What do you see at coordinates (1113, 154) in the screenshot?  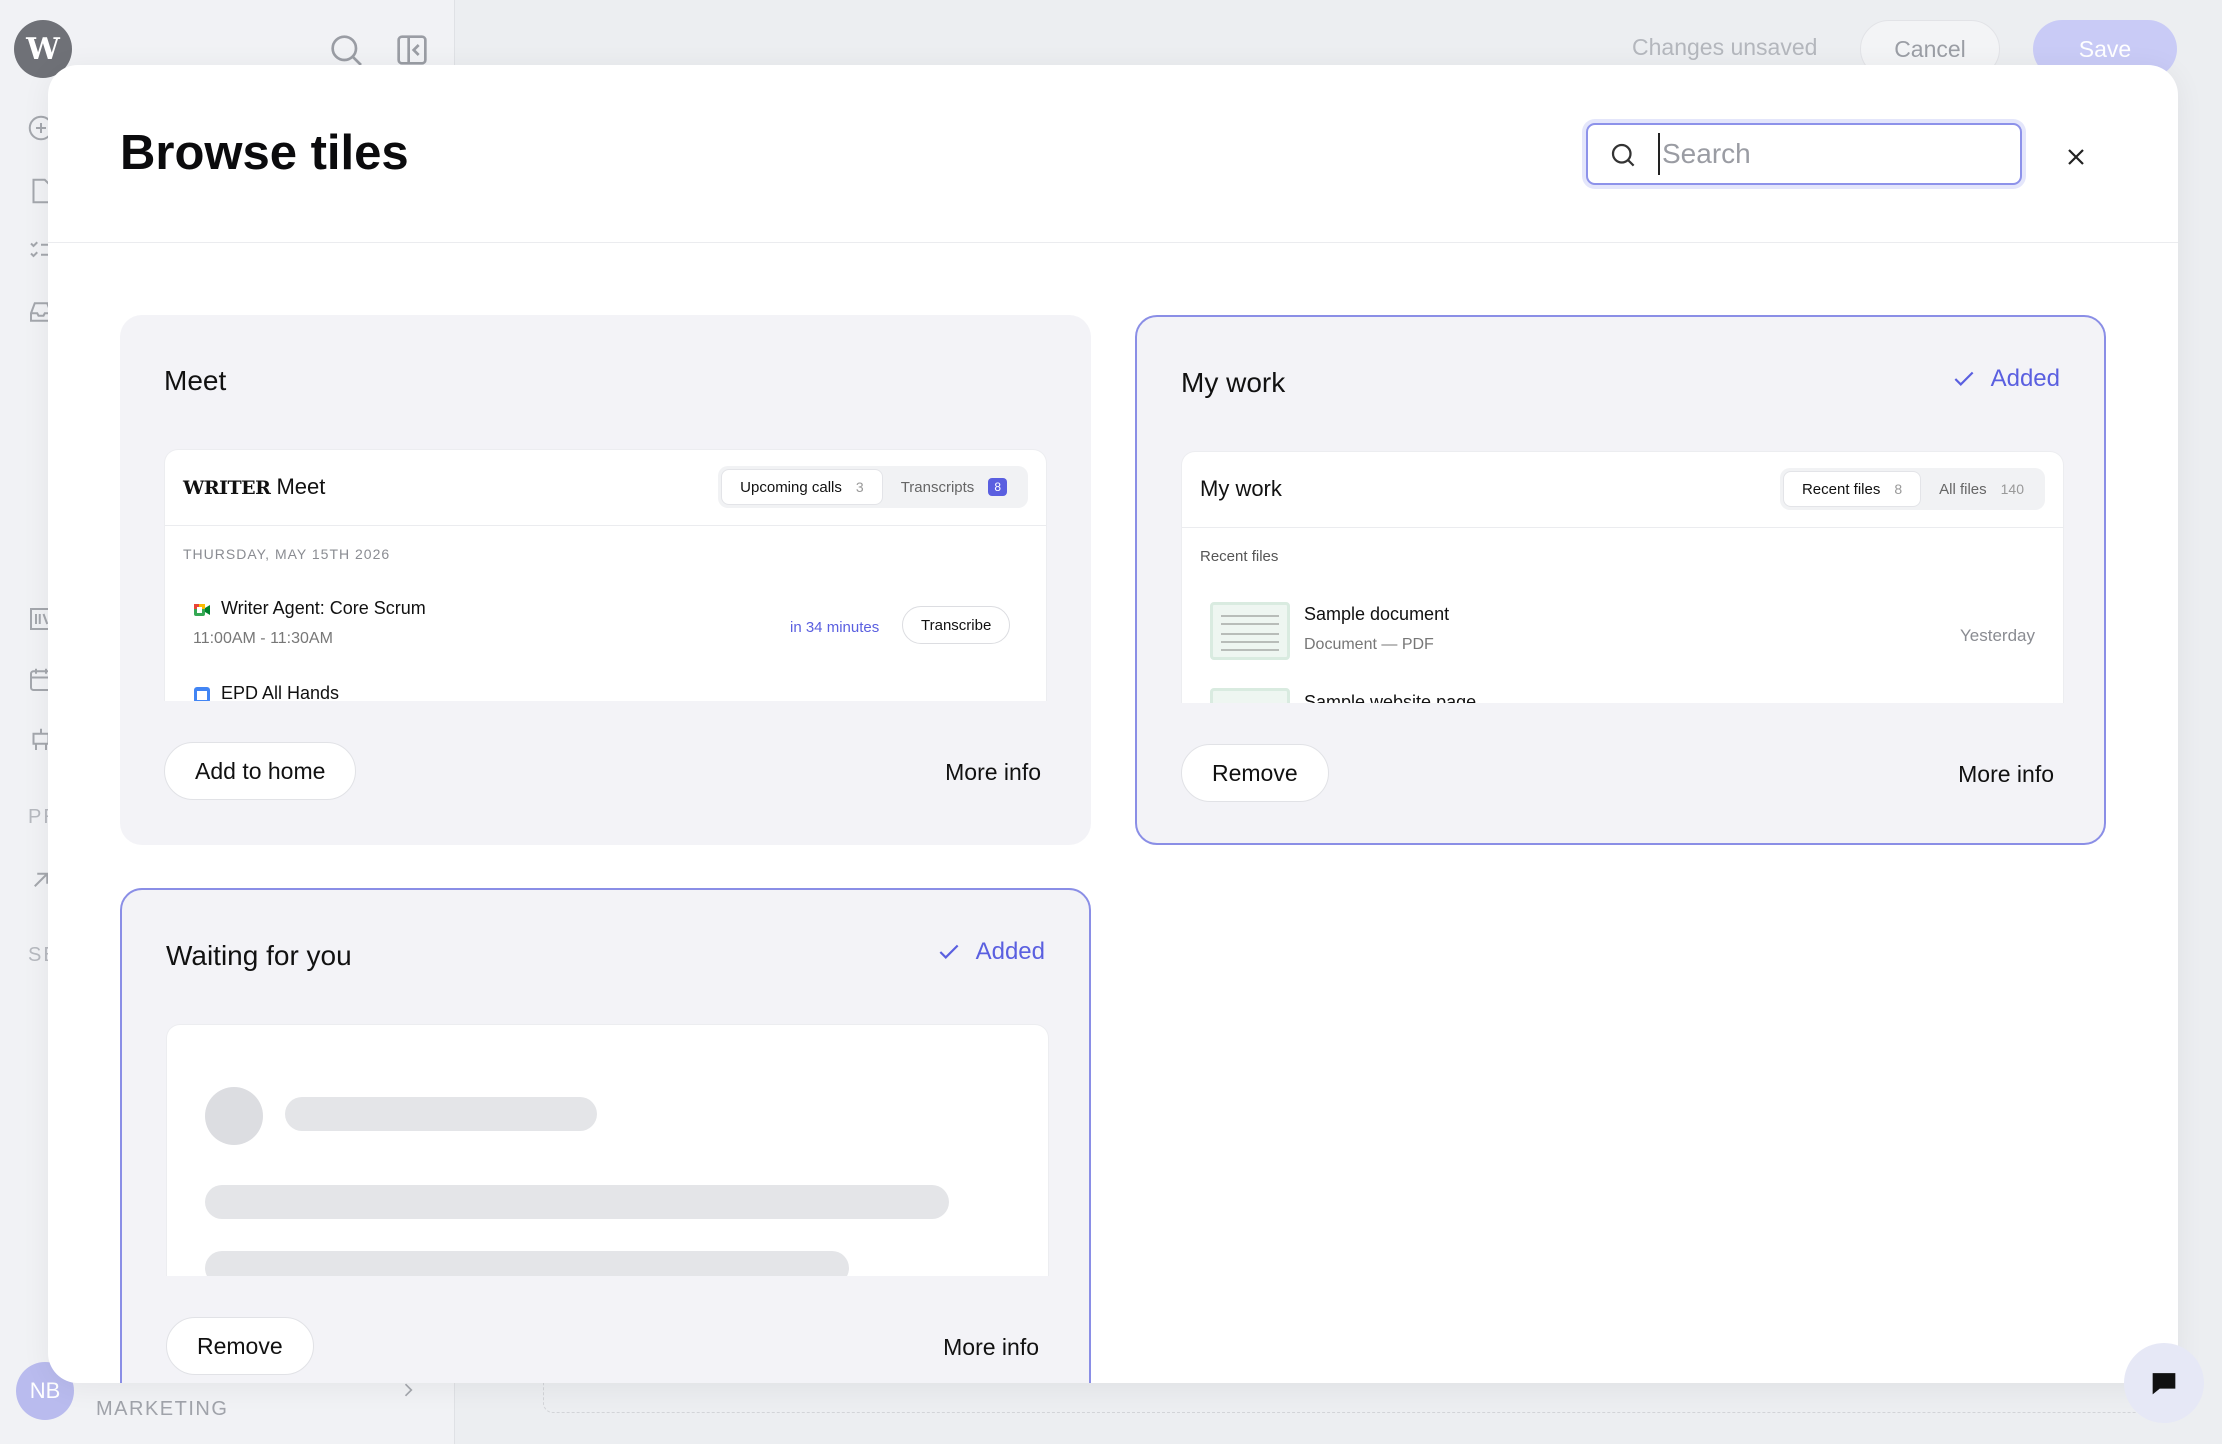 I see `modal-header: Browse tiles` at bounding box center [1113, 154].